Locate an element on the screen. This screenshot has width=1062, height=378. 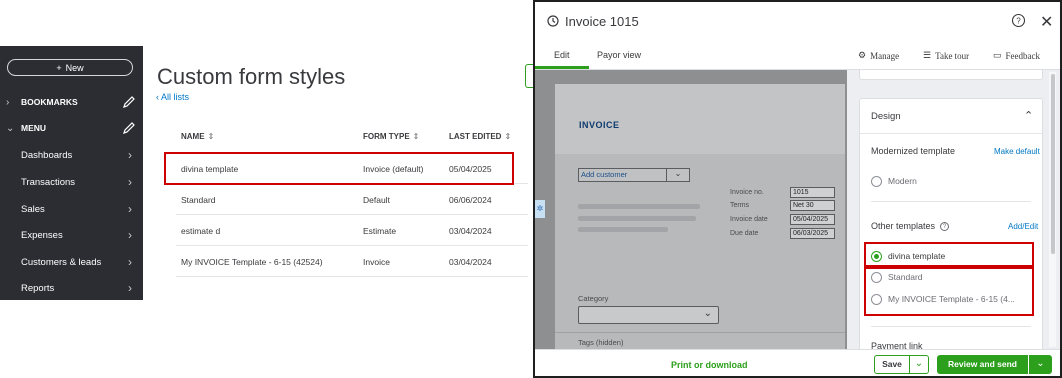
radio-modern is located at coordinates (876, 181).